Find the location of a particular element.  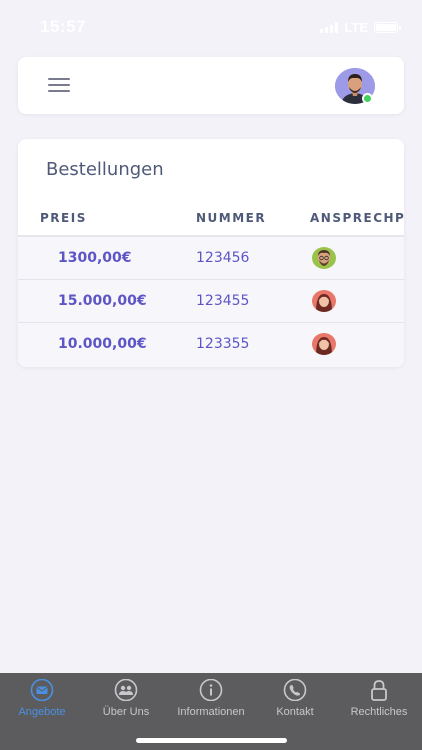

tab-rechtliches: Rechtliches is located at coordinates (379, 698).